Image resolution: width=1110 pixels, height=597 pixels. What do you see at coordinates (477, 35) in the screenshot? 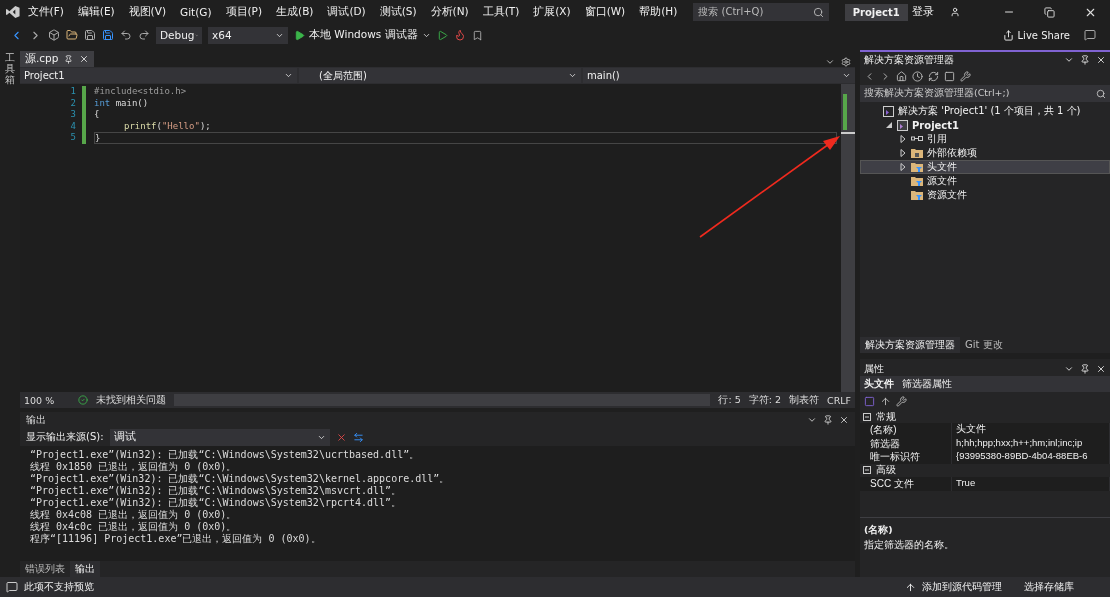
I see `bookmark-icon` at bounding box center [477, 35].